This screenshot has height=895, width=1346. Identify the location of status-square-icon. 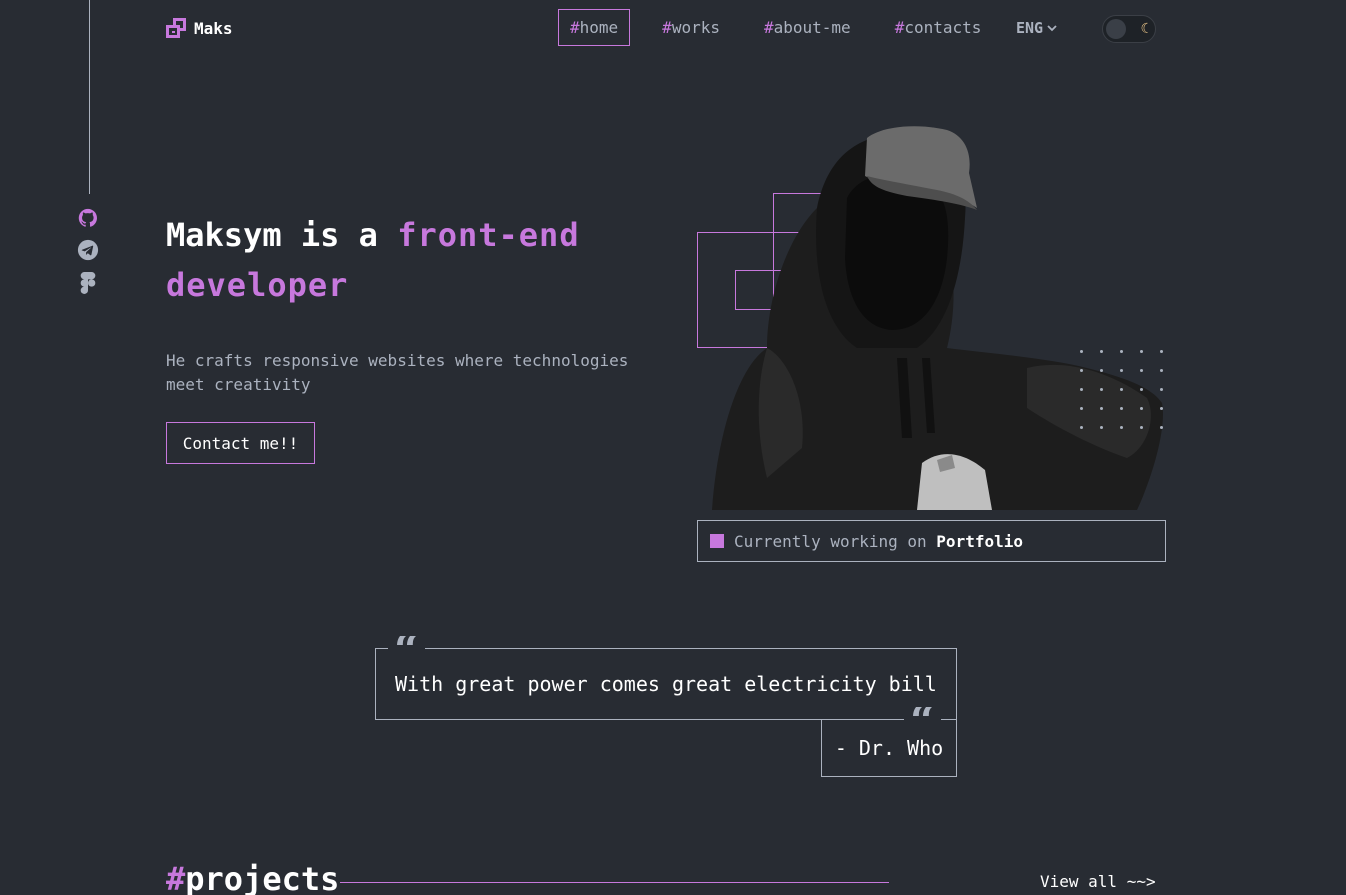
(717, 541).